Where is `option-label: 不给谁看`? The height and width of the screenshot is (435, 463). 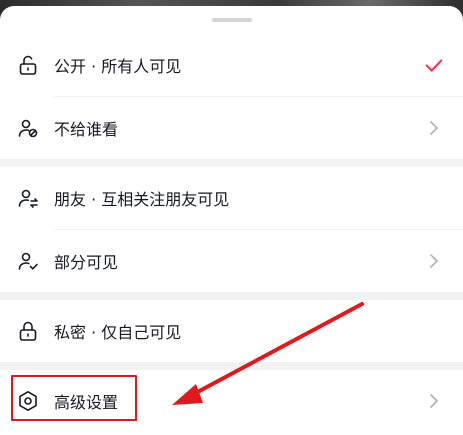 option-label: 不给谁看 is located at coordinates (86, 129).